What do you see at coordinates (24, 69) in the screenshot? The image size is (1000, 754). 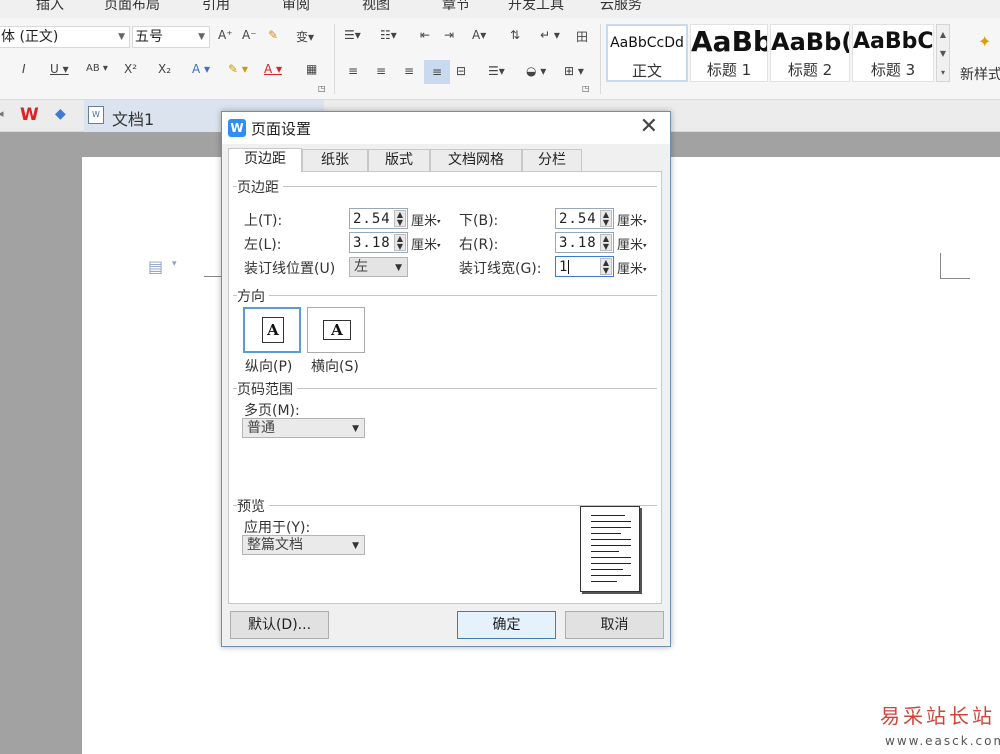 I see `italic-icon: I` at bounding box center [24, 69].